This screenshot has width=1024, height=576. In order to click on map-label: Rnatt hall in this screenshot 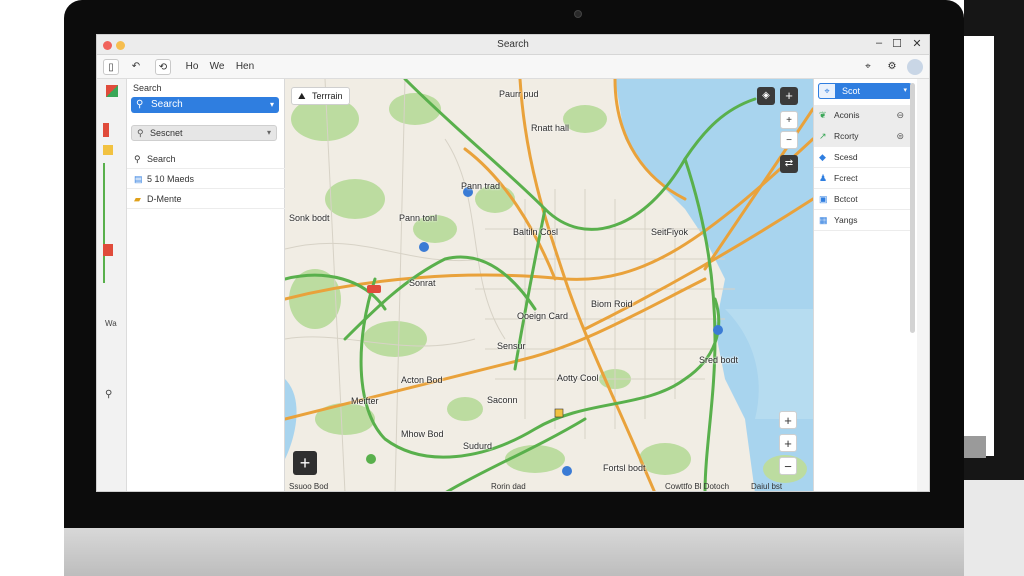, I will do `click(550, 128)`.